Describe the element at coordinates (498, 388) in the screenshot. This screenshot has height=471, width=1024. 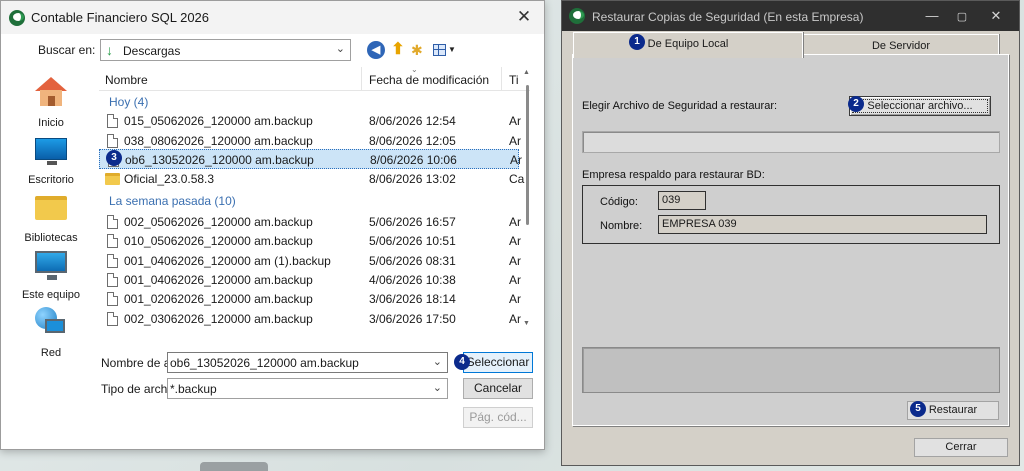
I see `cancel-button: Cancelar` at that location.